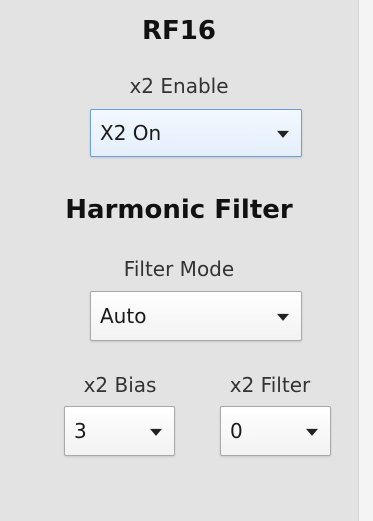  Describe the element at coordinates (236, 431) in the screenshot. I see `x2-filter-value: 0` at that location.